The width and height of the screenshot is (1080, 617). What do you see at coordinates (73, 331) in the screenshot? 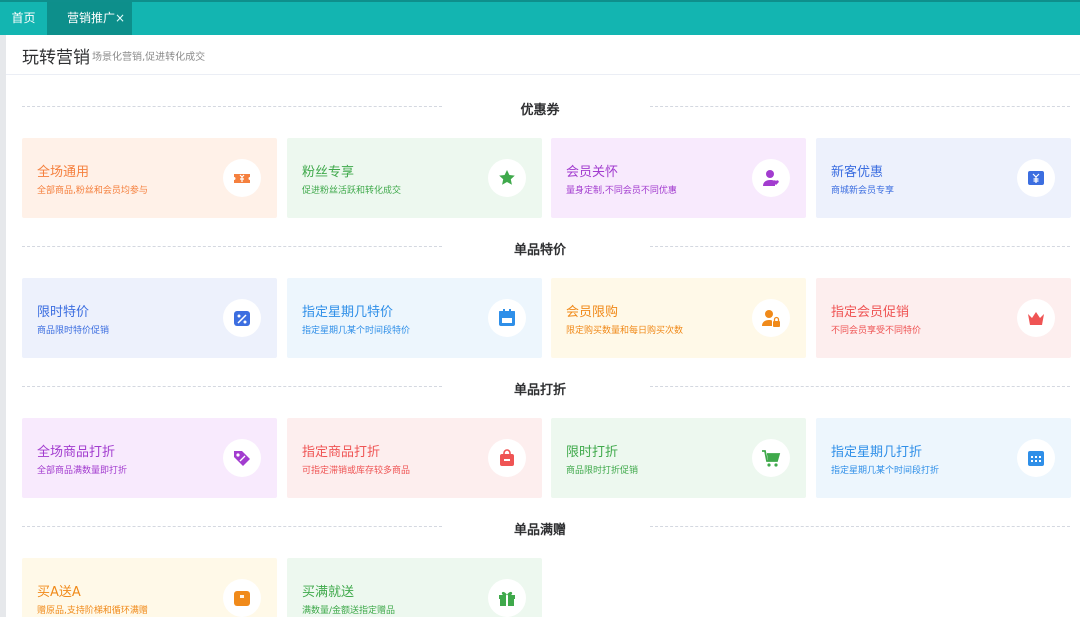
I see `card-description: 商品限时特价促销` at bounding box center [73, 331].